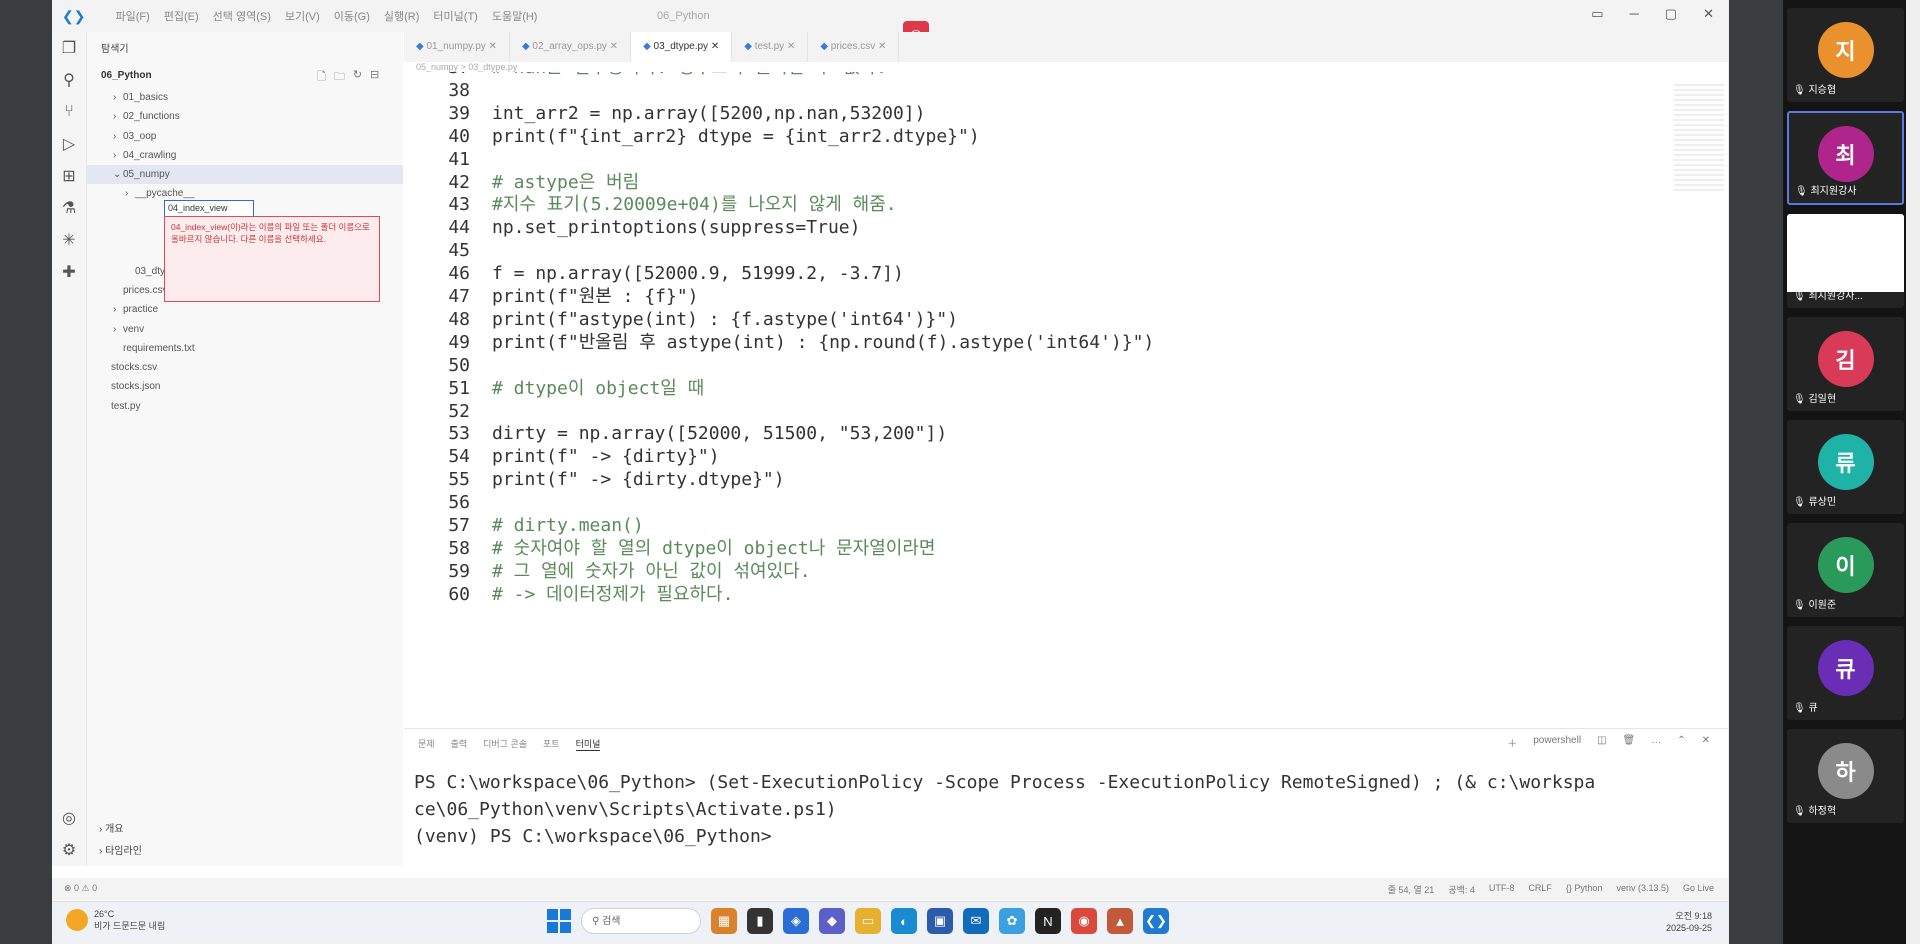  Describe the element at coordinates (126, 75) in the screenshot. I see `project-folder: 06_Python` at that location.